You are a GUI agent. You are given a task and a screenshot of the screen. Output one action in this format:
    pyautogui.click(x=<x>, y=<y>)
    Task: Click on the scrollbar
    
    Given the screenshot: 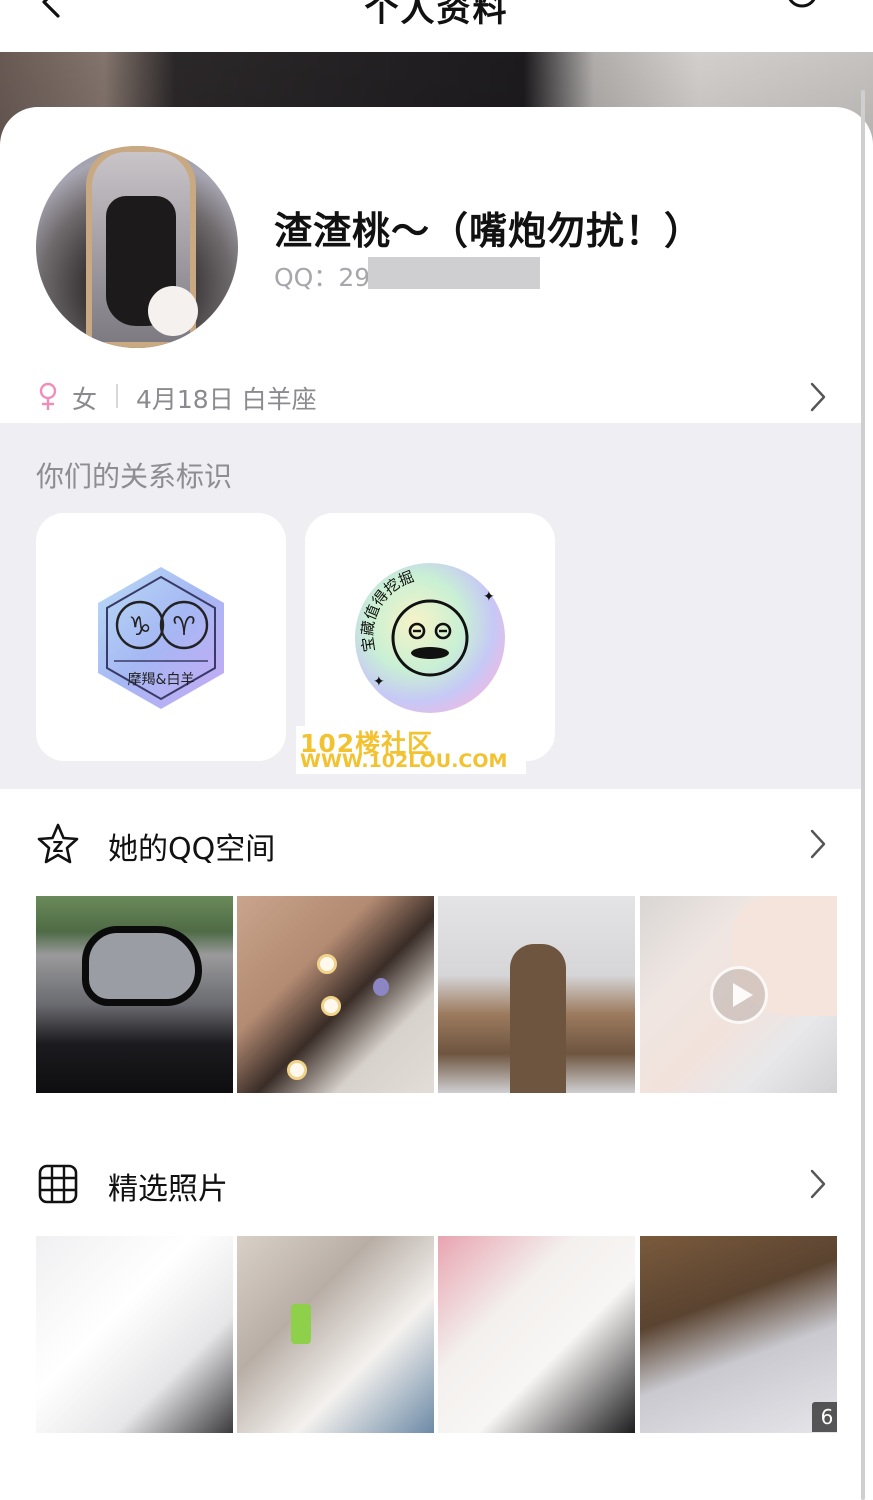 What is the action you would take?
    pyautogui.click(x=863, y=795)
    